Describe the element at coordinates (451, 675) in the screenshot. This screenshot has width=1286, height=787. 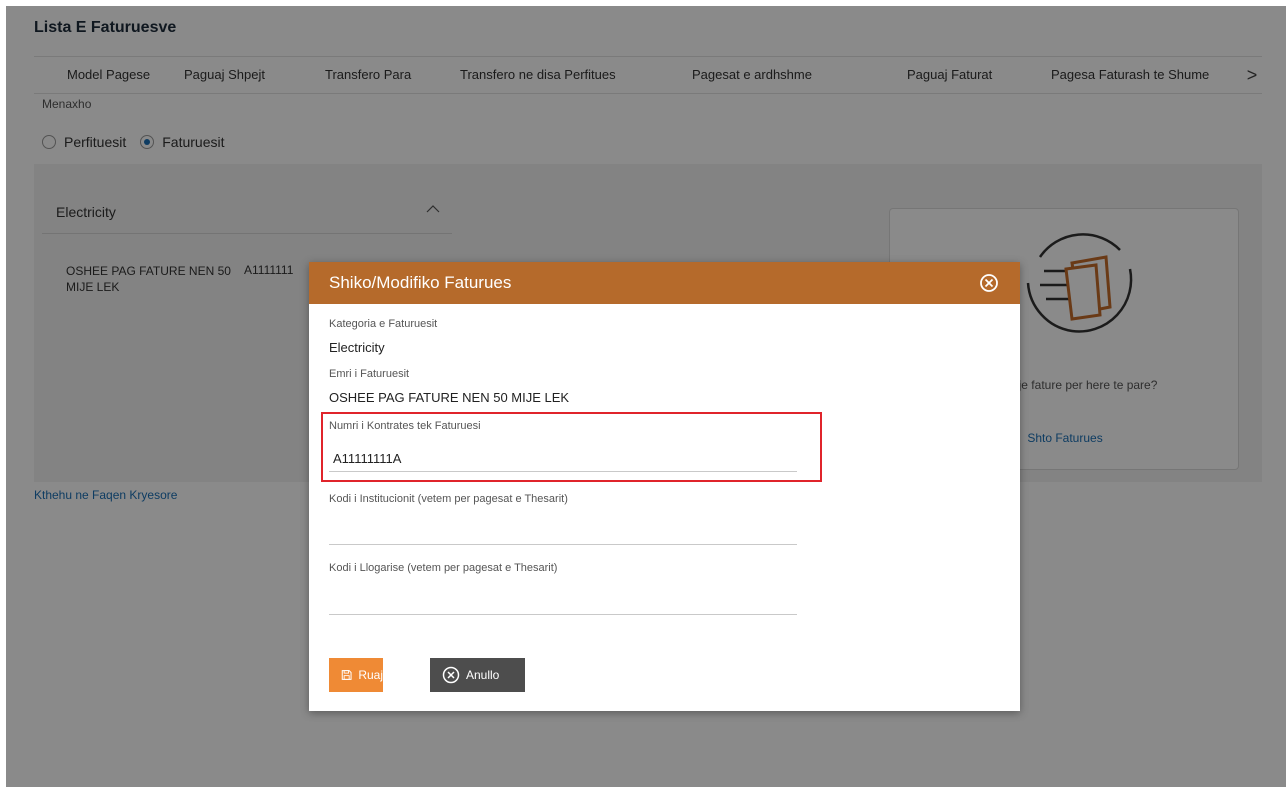
I see `cancel-circle-icon` at that location.